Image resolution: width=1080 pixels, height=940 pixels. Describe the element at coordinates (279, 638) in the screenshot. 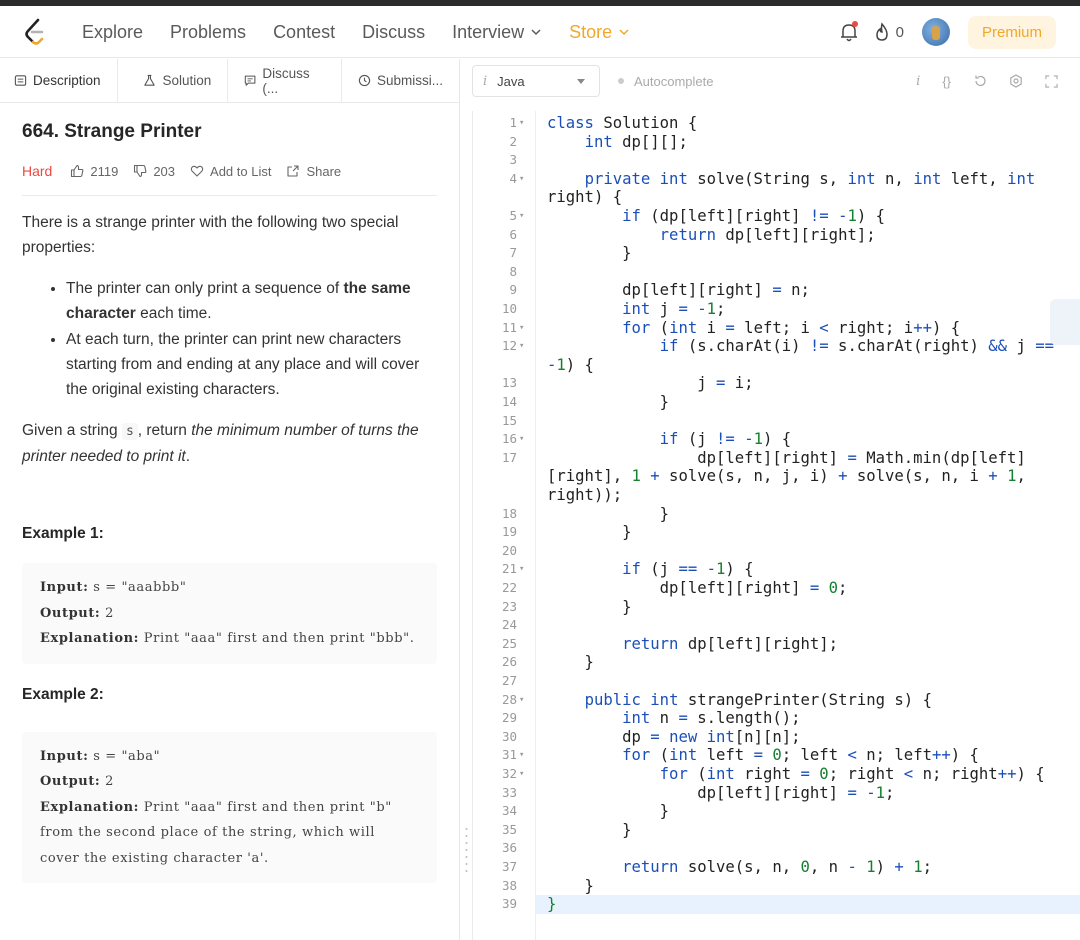

I see `explanation-value: Print "aaa" first and then print "bbb".` at that location.